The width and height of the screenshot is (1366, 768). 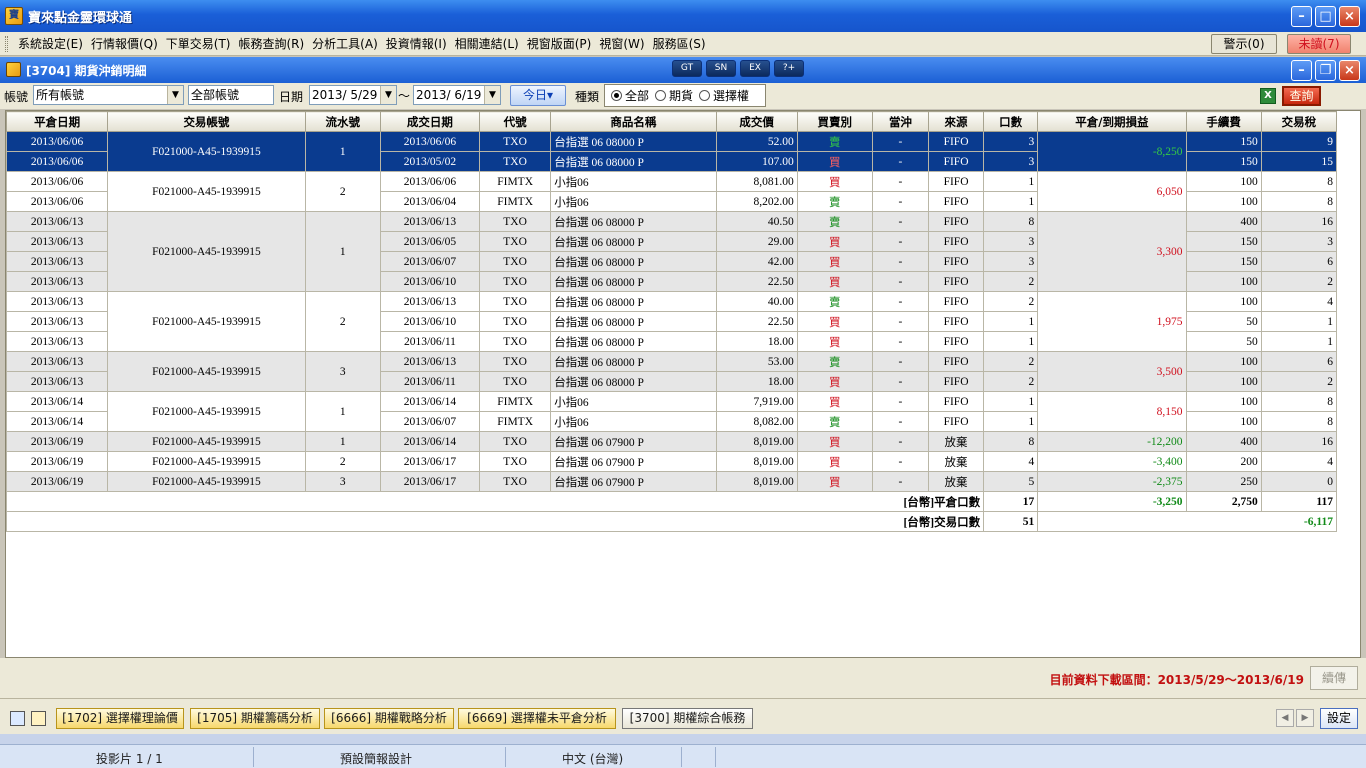 I want to click on account-all-field: 全部帳號, so click(x=231, y=95).